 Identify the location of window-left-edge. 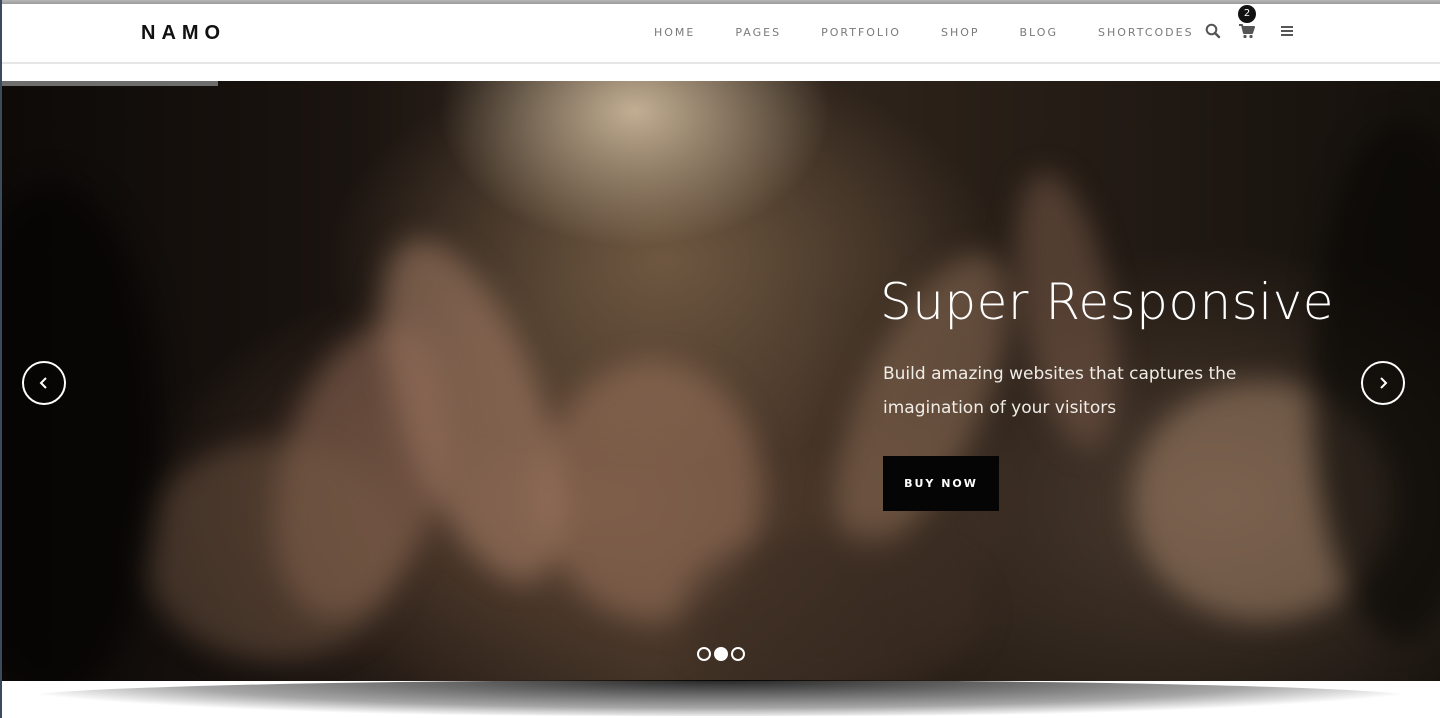
(1, 359).